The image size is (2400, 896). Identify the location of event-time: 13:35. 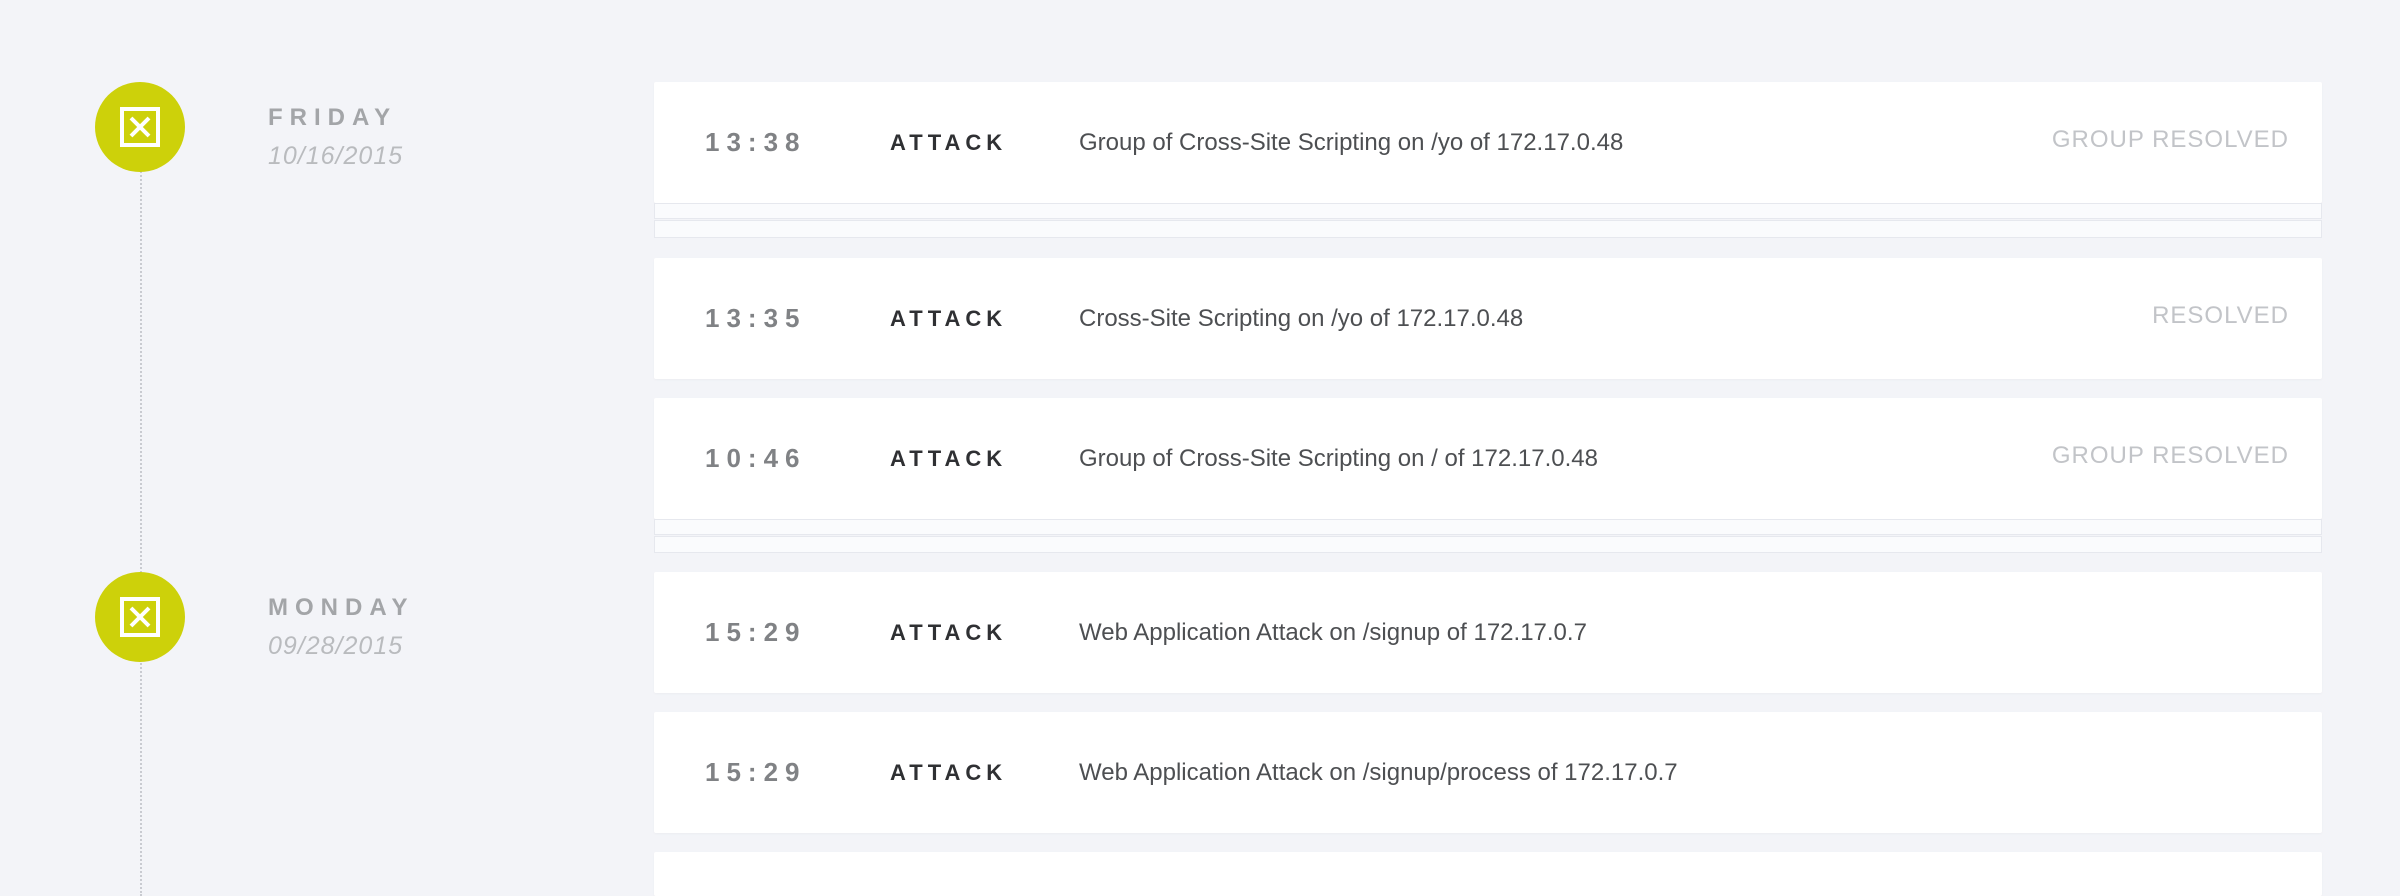
(756, 318).